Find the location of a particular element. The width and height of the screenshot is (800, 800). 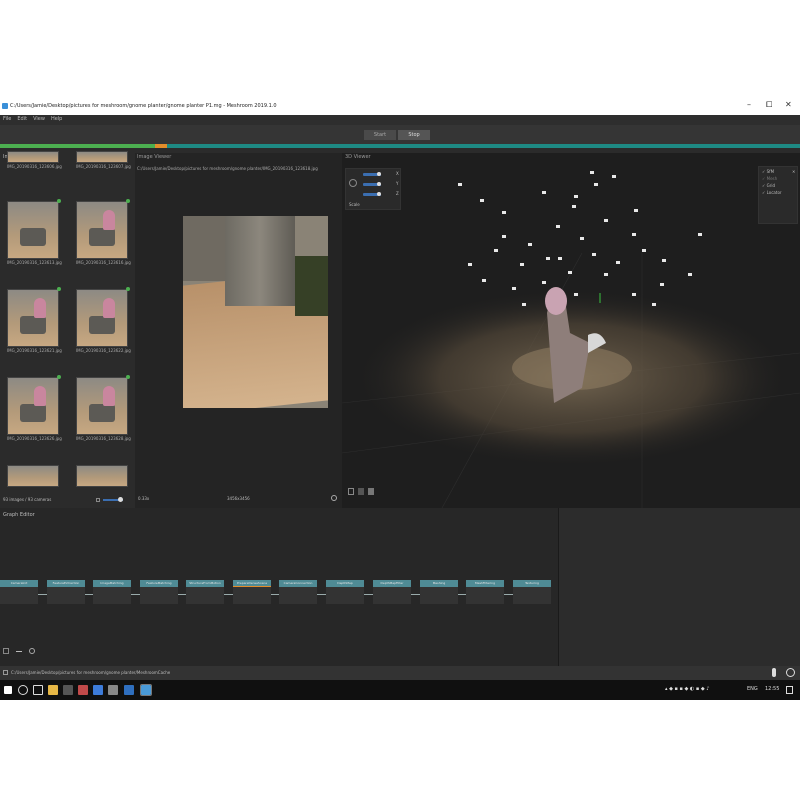

gizmo-icon is located at coordinates (353, 183).